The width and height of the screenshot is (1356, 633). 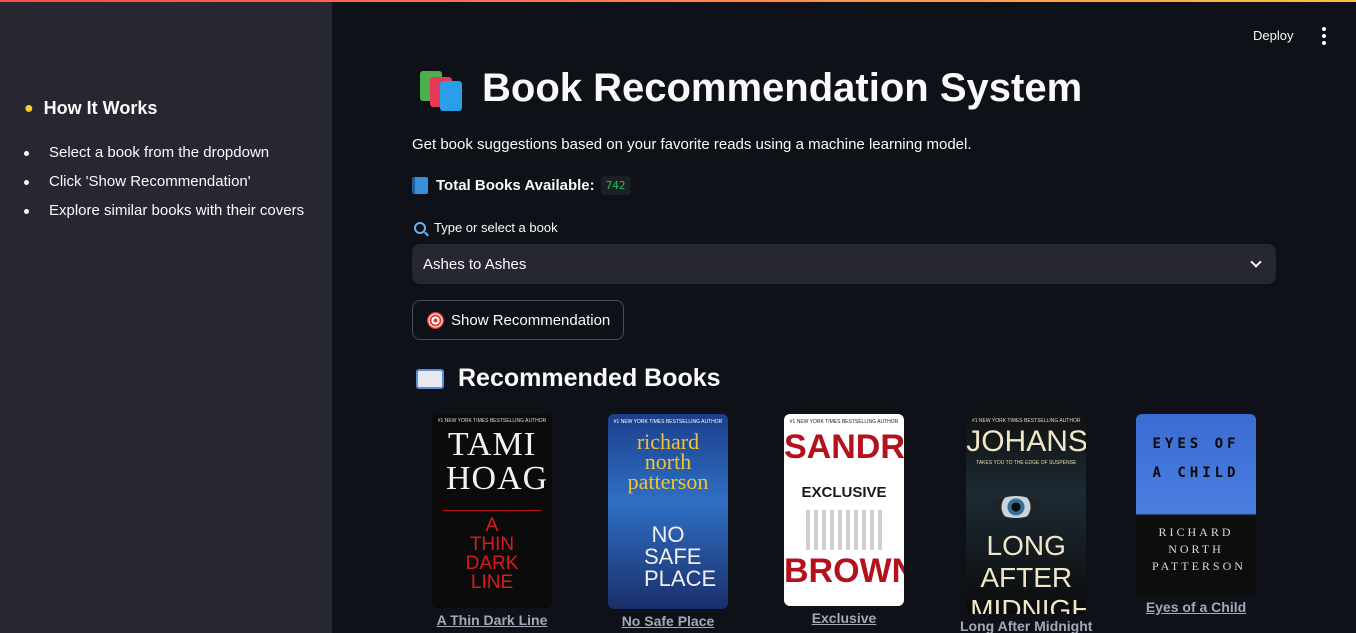 I want to click on total-books: Total Books Available: 742, so click(x=521, y=185).